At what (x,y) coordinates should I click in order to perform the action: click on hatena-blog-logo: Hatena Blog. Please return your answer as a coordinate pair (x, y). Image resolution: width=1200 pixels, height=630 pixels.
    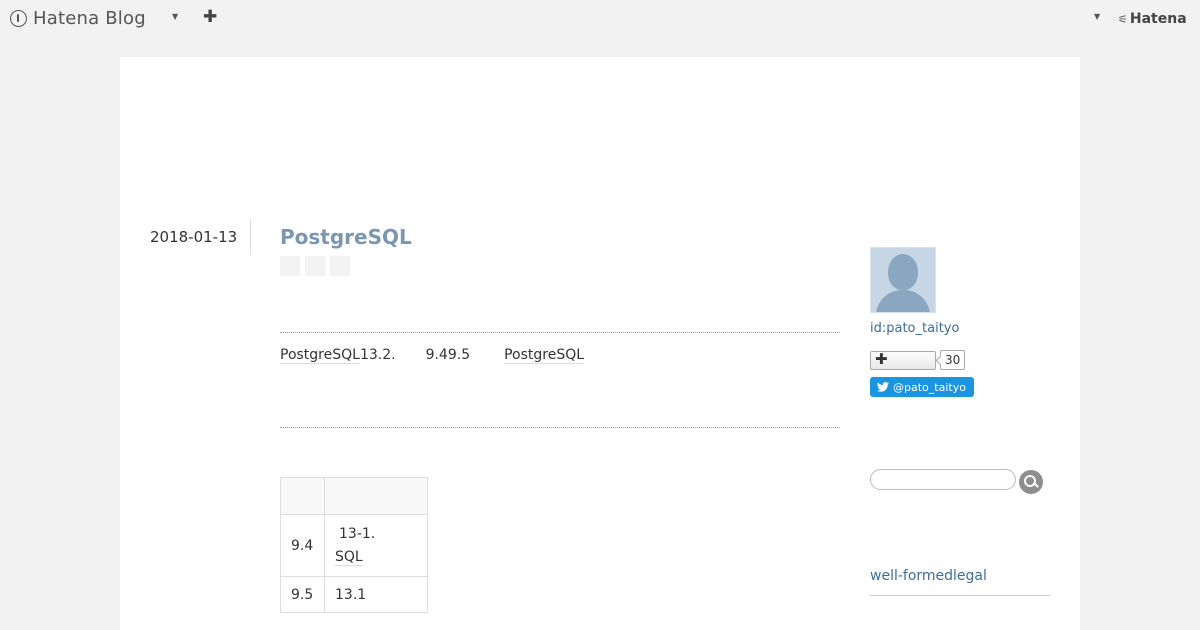
    Looking at the image, I should click on (78, 18).